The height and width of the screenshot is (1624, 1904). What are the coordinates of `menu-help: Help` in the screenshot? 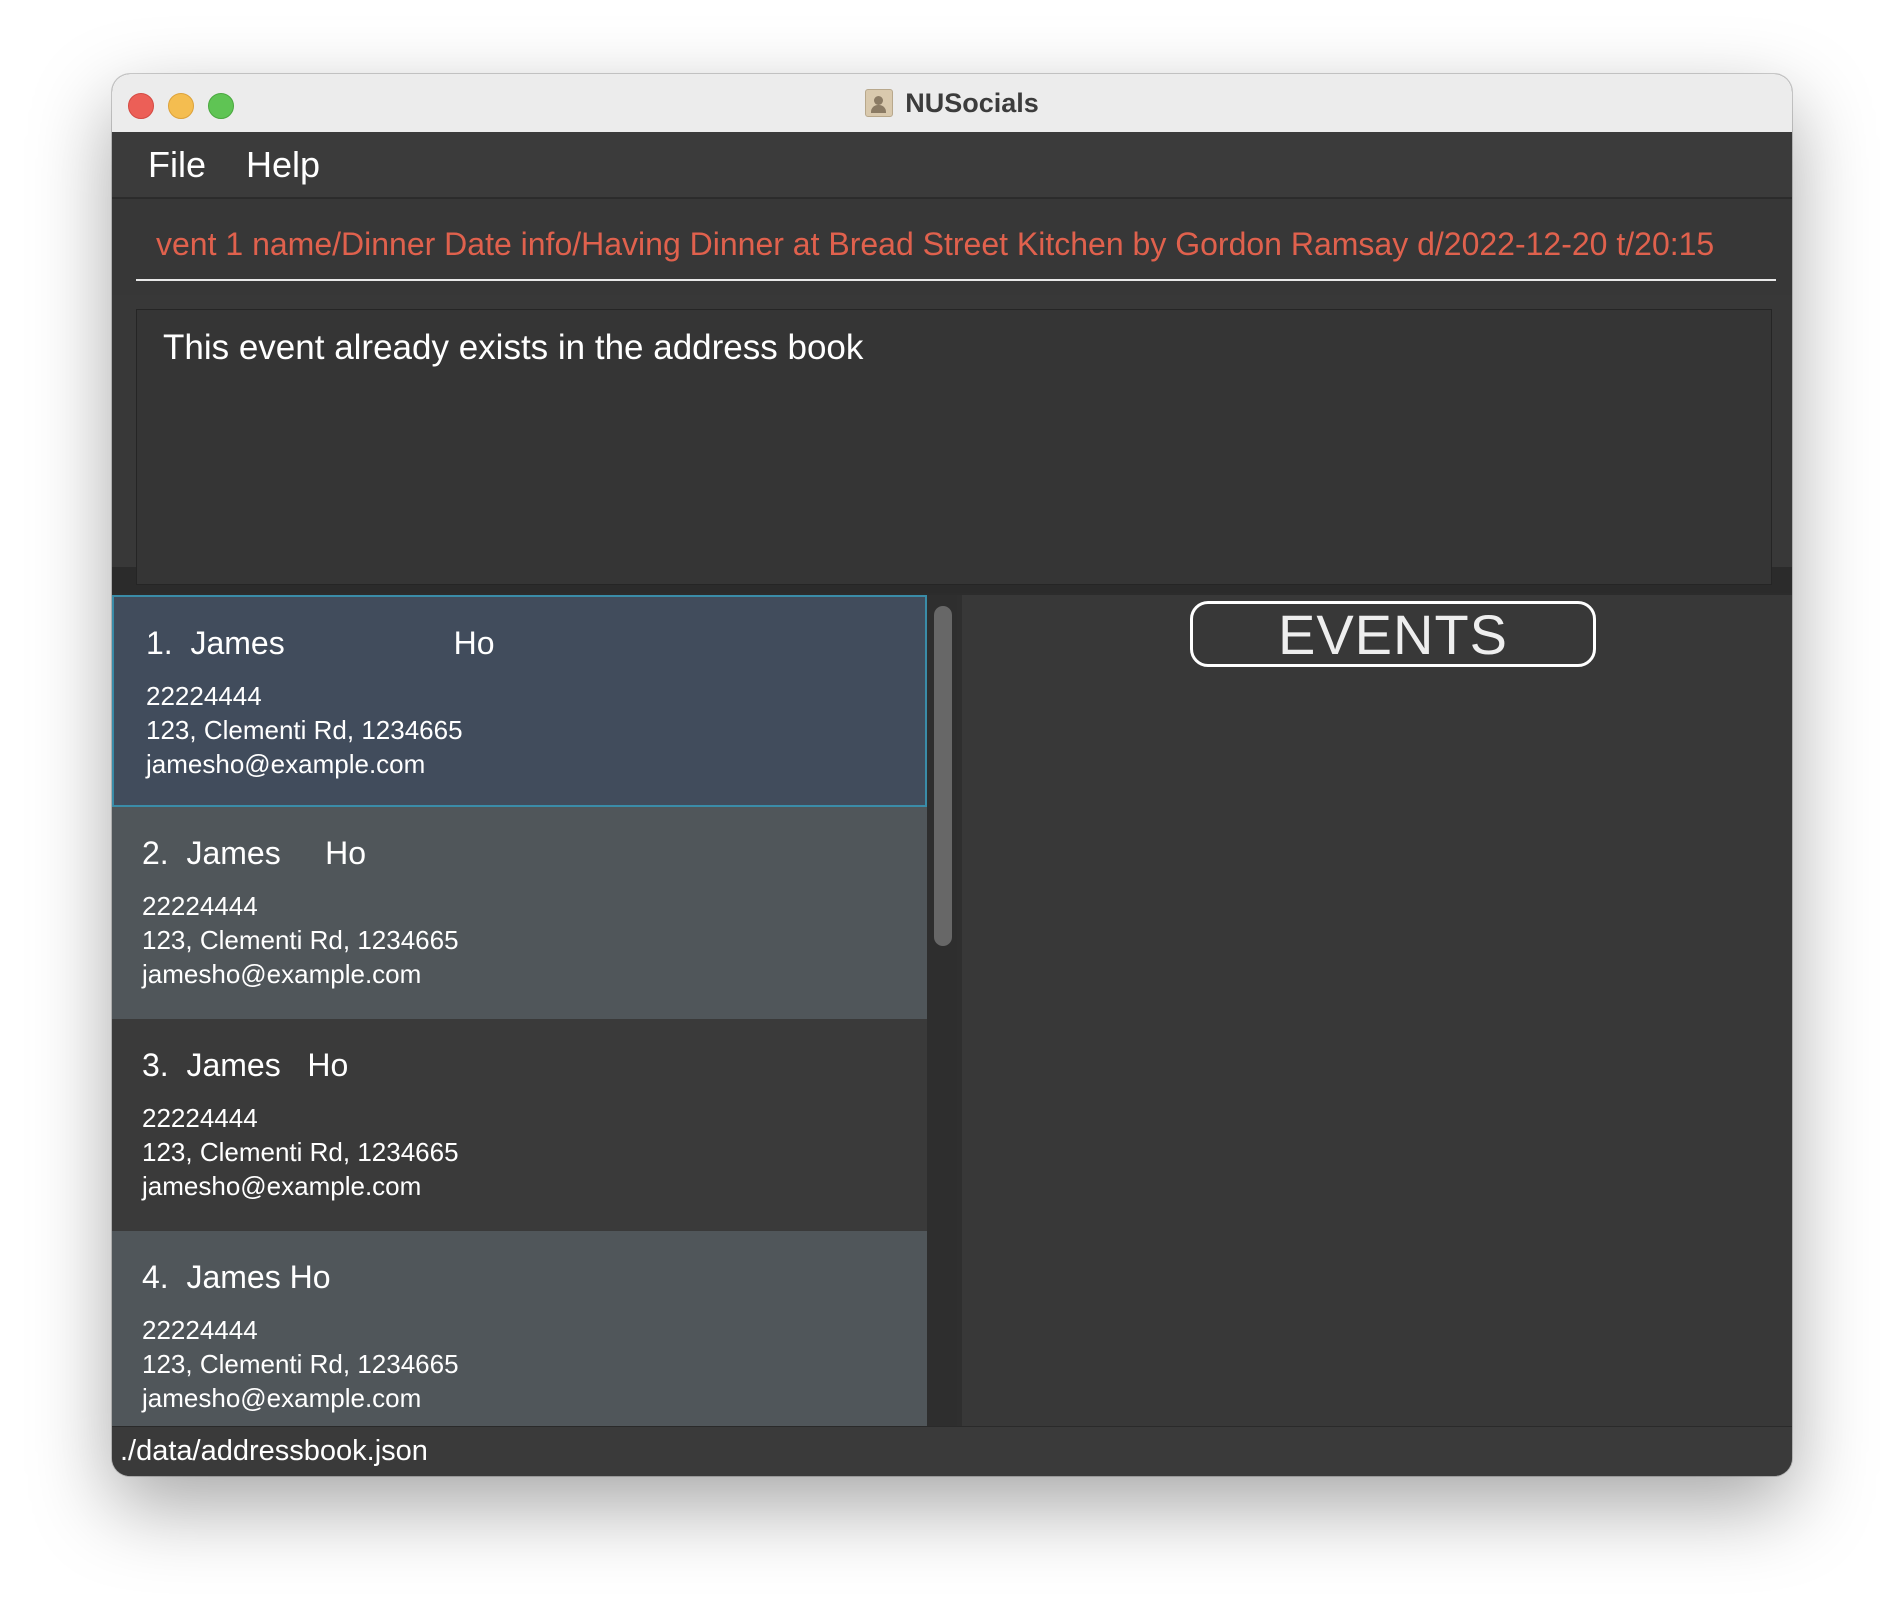 It's located at (283, 165).